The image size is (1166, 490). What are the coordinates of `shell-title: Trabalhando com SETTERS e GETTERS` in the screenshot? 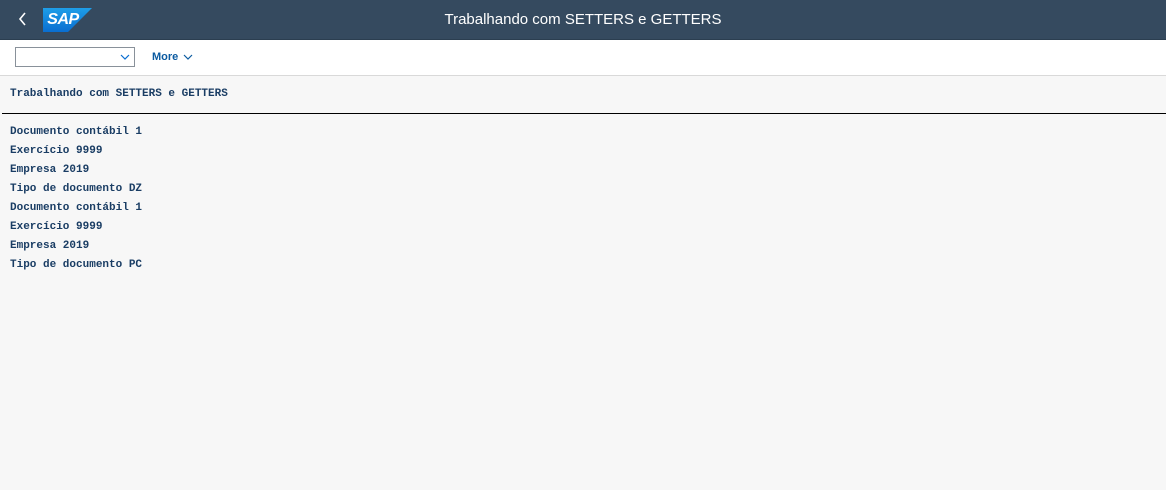 It's located at (583, 19).